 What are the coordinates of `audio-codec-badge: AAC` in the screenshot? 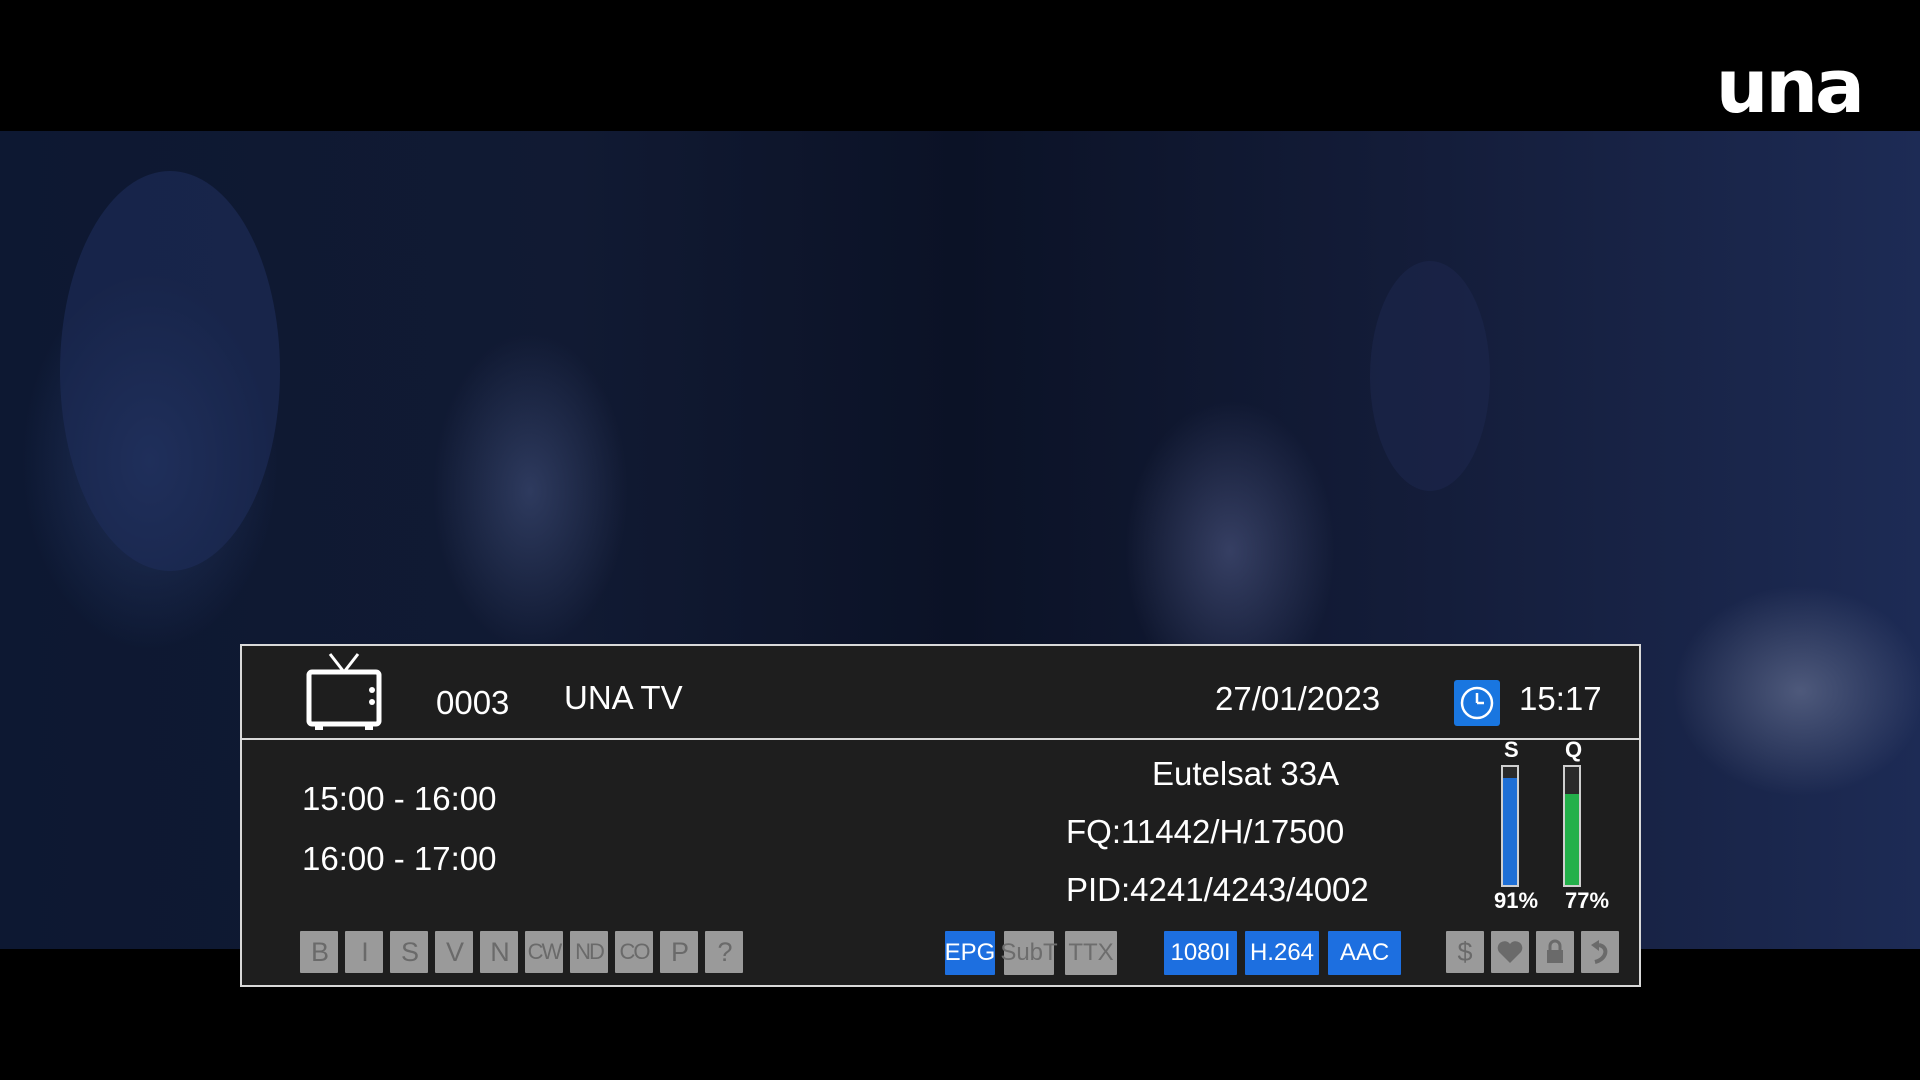 It's located at (1364, 953).